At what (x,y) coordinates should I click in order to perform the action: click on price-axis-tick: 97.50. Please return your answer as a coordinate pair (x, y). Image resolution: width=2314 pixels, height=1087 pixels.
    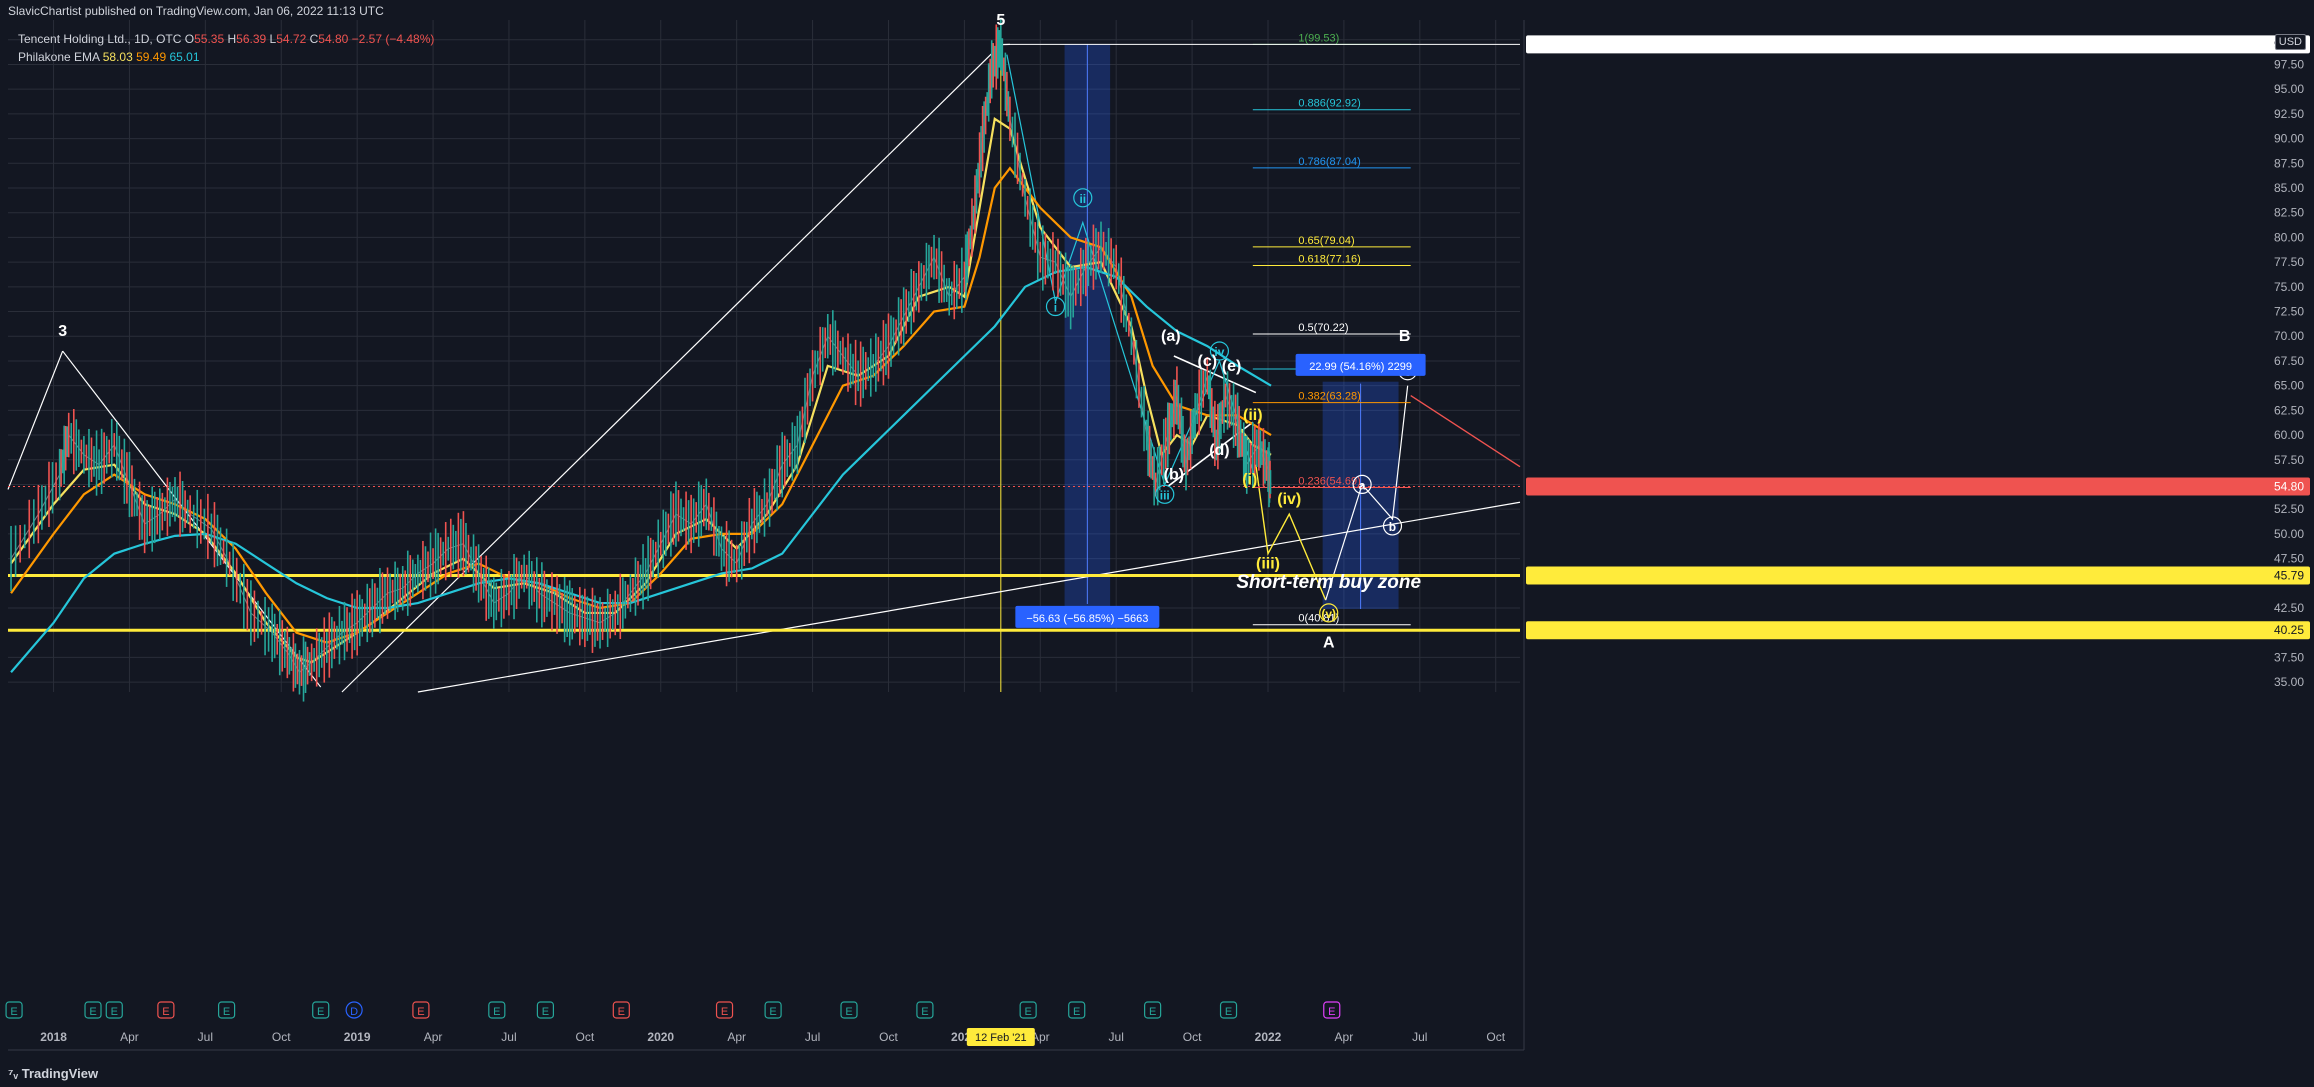
    Looking at the image, I should click on (2289, 64).